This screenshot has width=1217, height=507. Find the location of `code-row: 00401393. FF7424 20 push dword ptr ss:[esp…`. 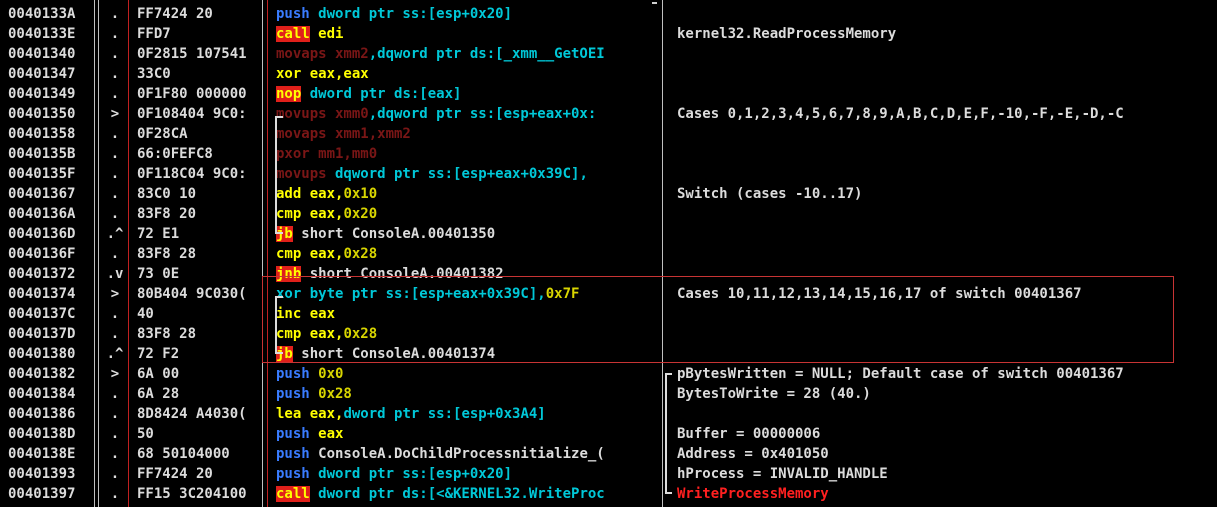

code-row: 00401393. FF7424 20 push dword ptr ss:[esp… is located at coordinates (608, 474).